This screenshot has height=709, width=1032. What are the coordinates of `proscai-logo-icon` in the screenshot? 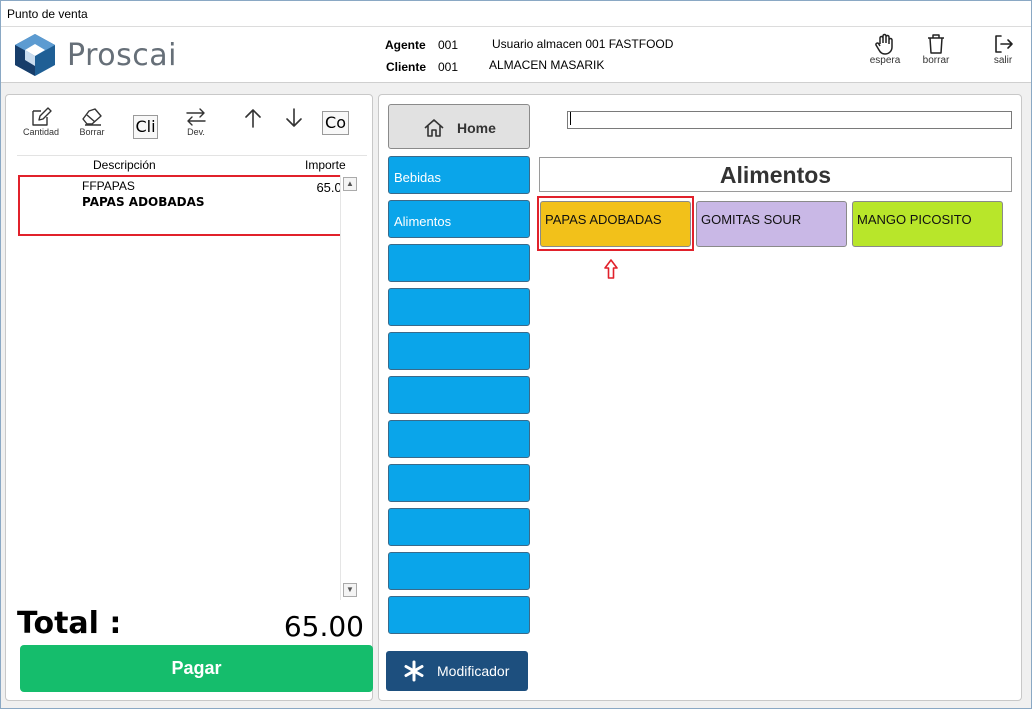 It's located at (35, 55).